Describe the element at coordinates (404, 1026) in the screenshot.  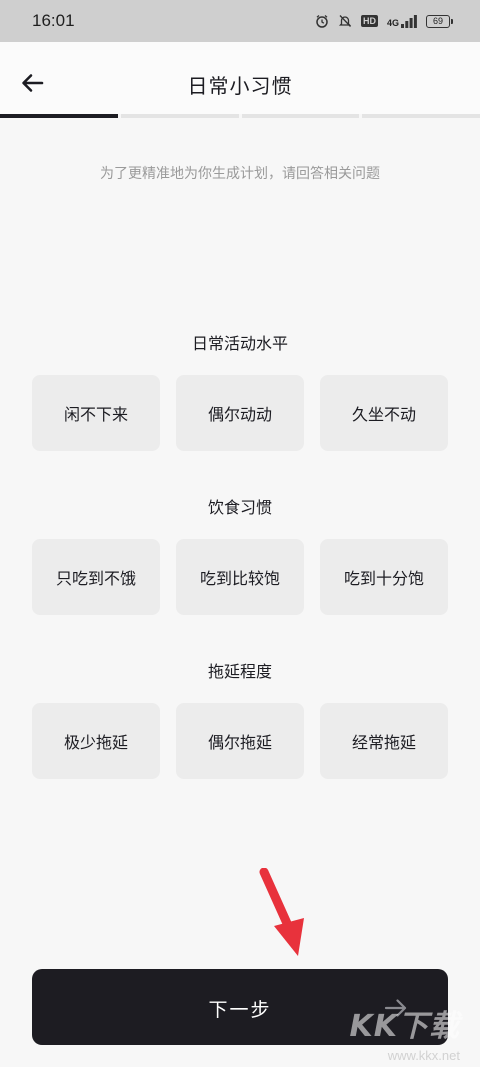
I see `watermark-text: KK下载` at that location.